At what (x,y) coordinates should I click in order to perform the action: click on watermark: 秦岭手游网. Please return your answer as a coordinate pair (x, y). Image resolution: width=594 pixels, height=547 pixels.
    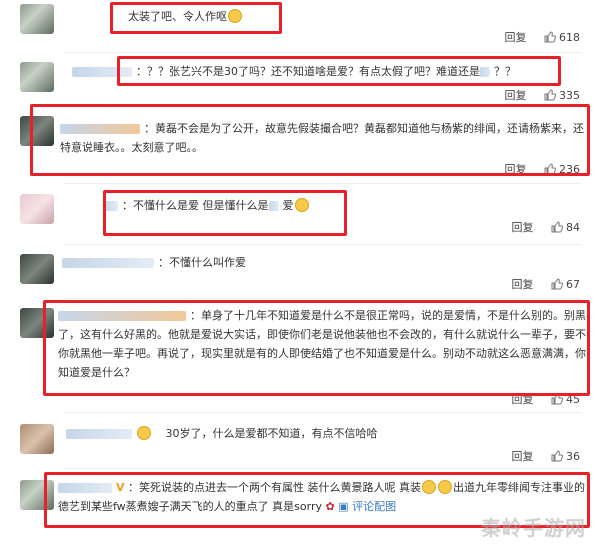
    Looking at the image, I should click on (533, 528).